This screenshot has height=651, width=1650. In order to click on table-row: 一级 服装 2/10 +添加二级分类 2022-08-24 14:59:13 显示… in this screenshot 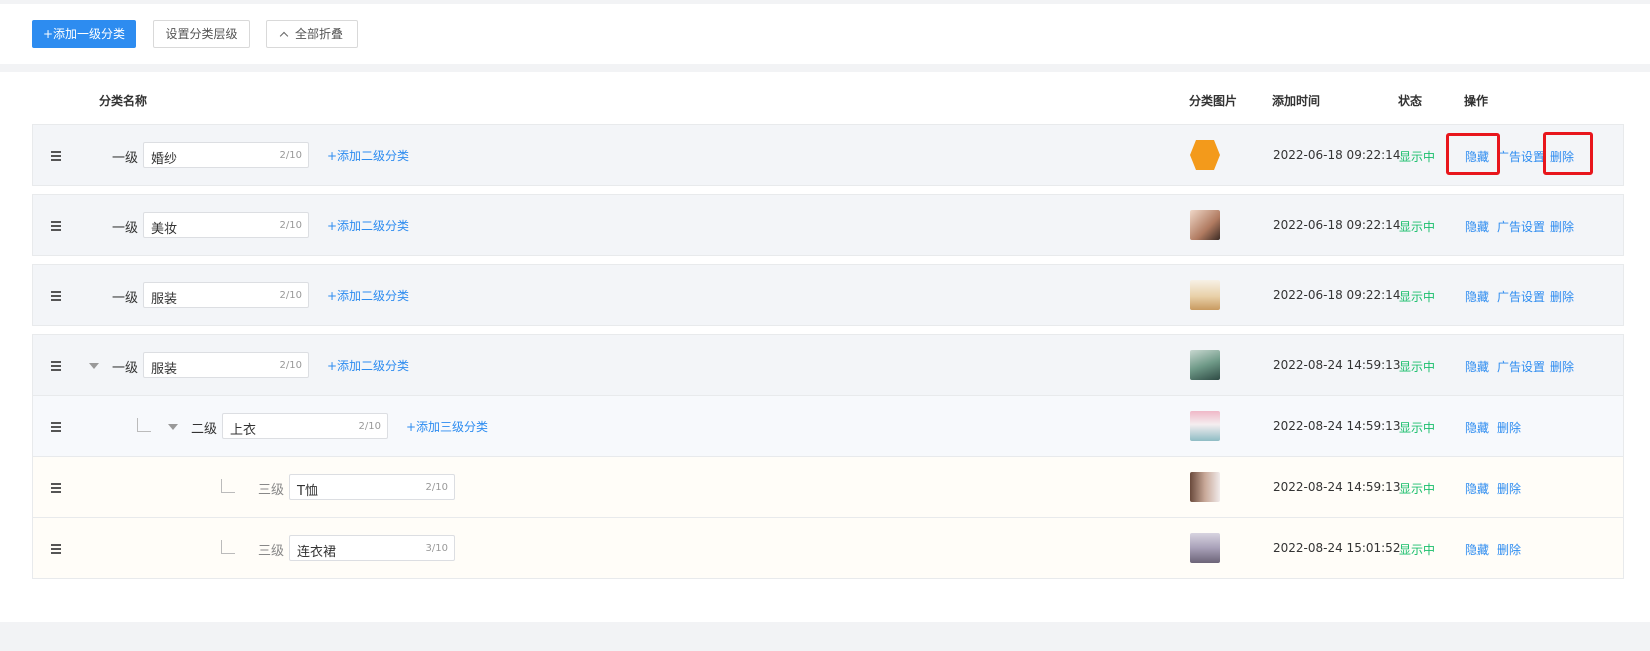, I will do `click(828, 365)`.